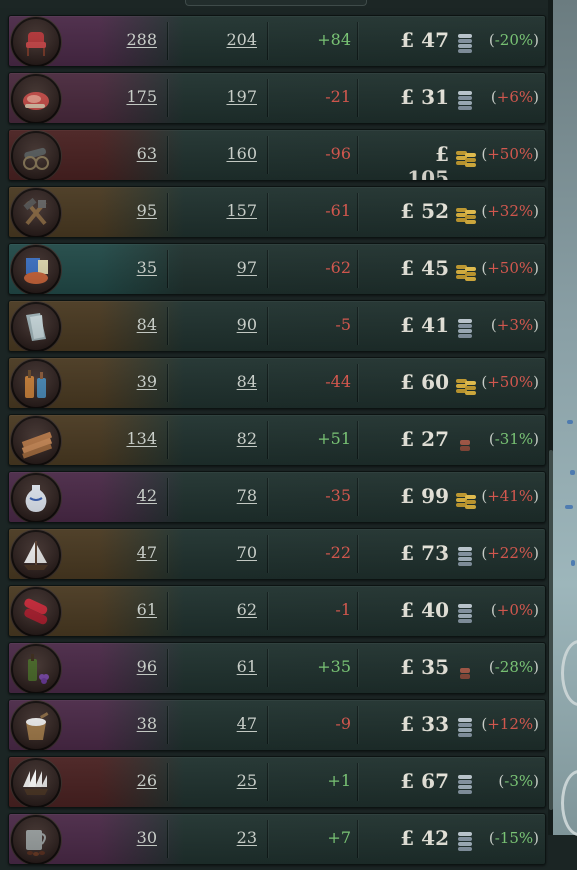  What do you see at coordinates (36, 98) in the screenshot?
I see `meat-icon` at bounding box center [36, 98].